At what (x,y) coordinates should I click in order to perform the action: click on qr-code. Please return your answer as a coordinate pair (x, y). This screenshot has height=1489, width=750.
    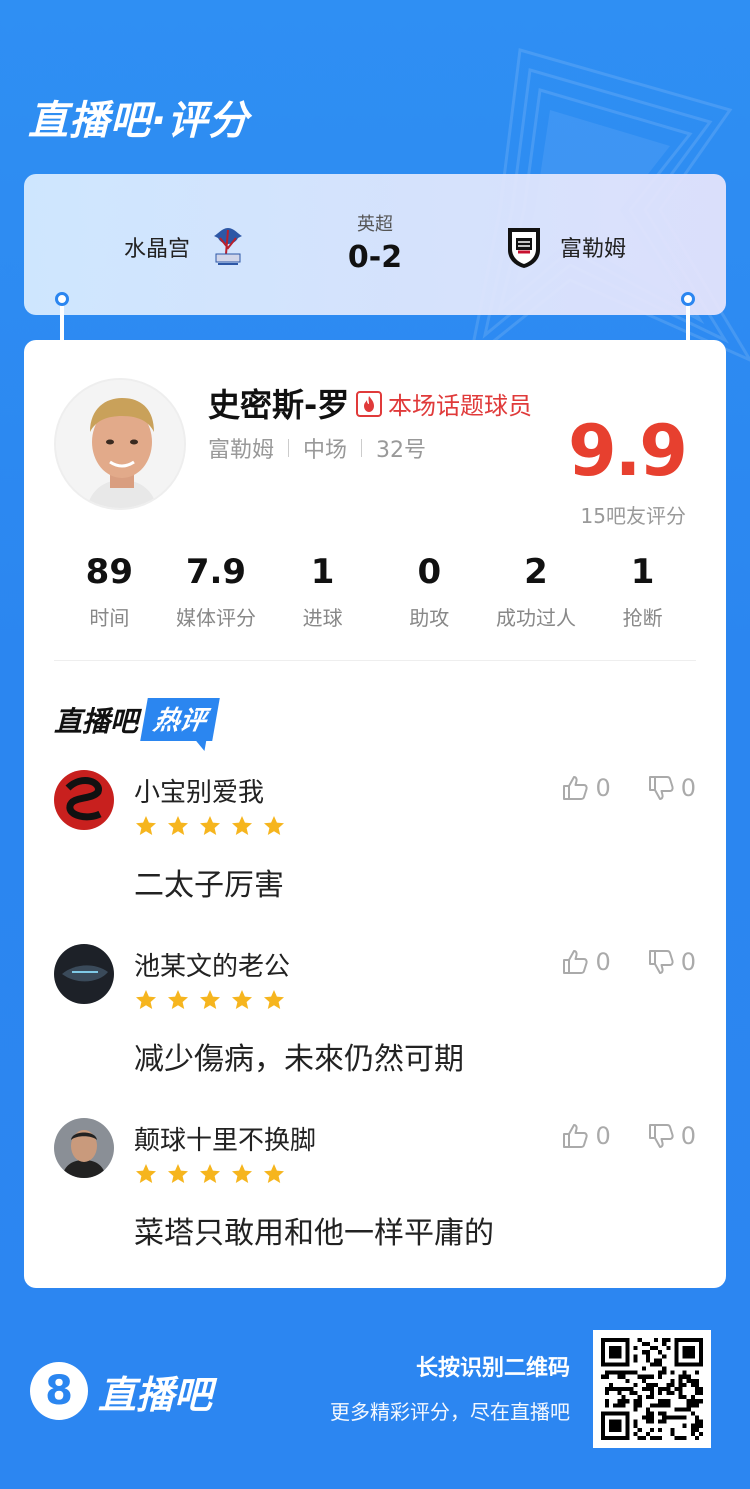
    Looking at the image, I should click on (652, 1389).